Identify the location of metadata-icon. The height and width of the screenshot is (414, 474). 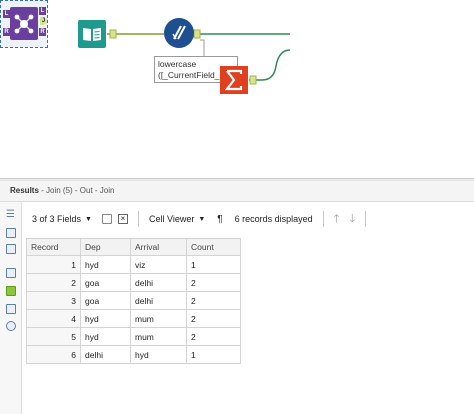
(11, 249).